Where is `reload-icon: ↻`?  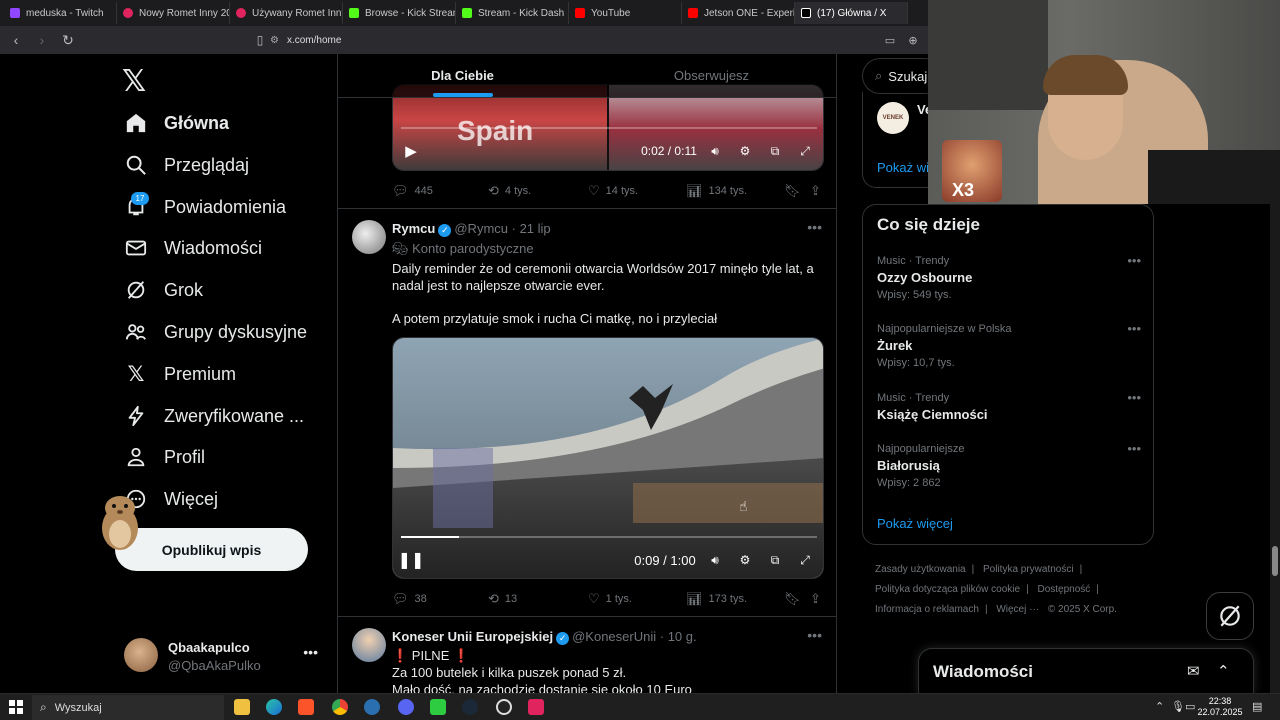 reload-icon: ↻ is located at coordinates (68, 40).